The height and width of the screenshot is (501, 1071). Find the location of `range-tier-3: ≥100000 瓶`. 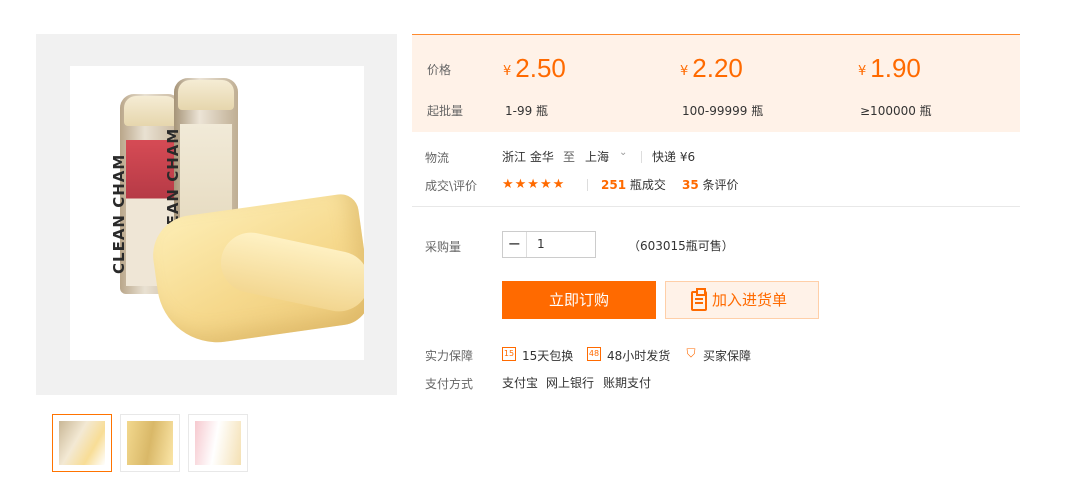

range-tier-3: ≥100000 瓶 is located at coordinates (896, 111).